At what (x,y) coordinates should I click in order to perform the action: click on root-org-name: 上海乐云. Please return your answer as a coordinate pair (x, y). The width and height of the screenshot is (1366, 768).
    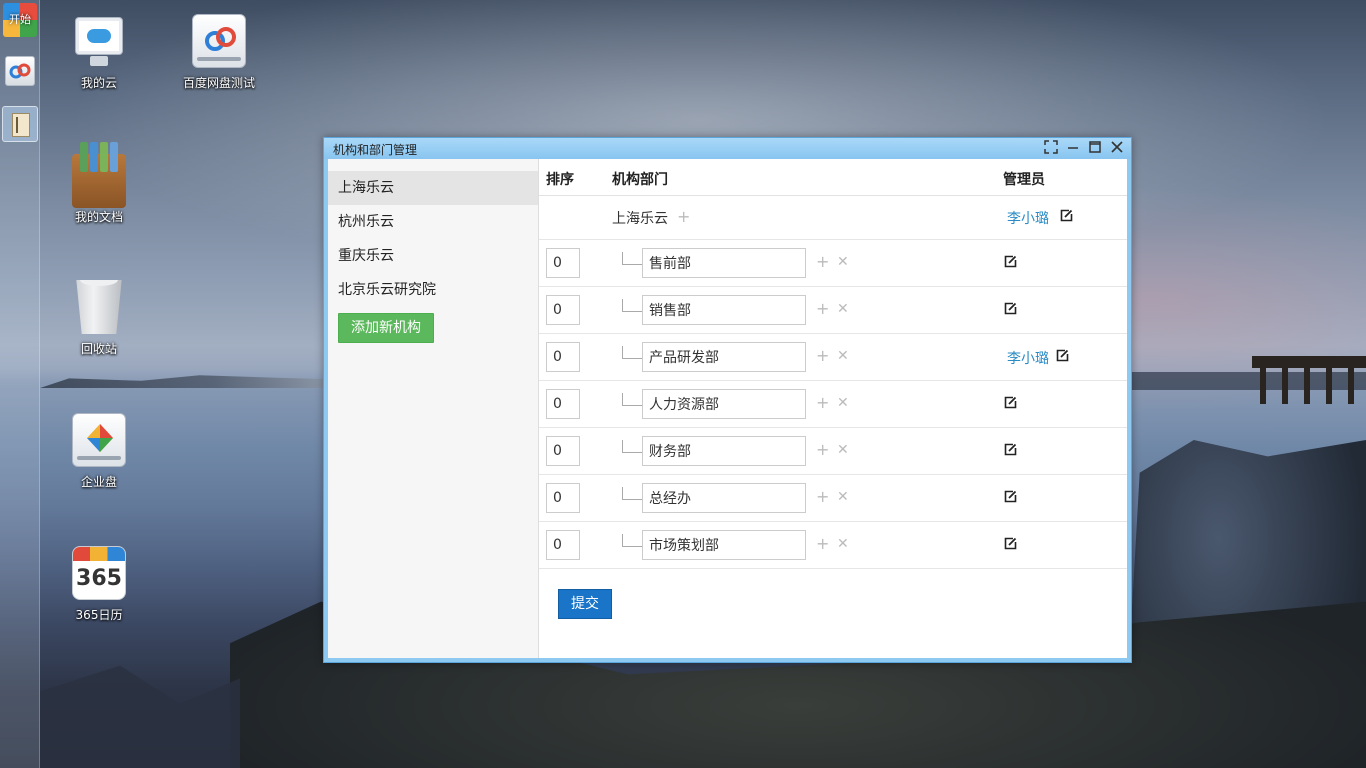
    Looking at the image, I should click on (640, 219).